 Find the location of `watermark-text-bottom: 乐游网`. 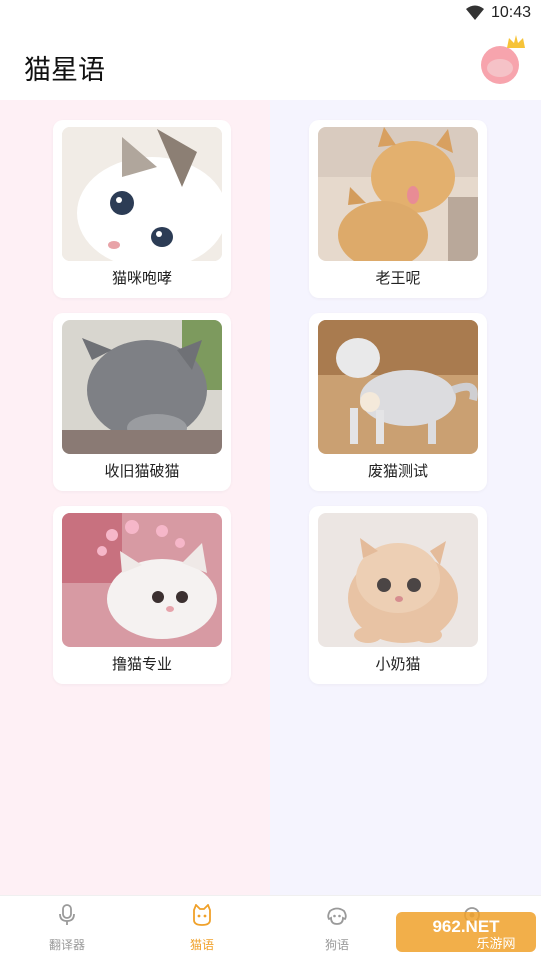

watermark-text-bottom: 乐游网 is located at coordinates (495, 944).